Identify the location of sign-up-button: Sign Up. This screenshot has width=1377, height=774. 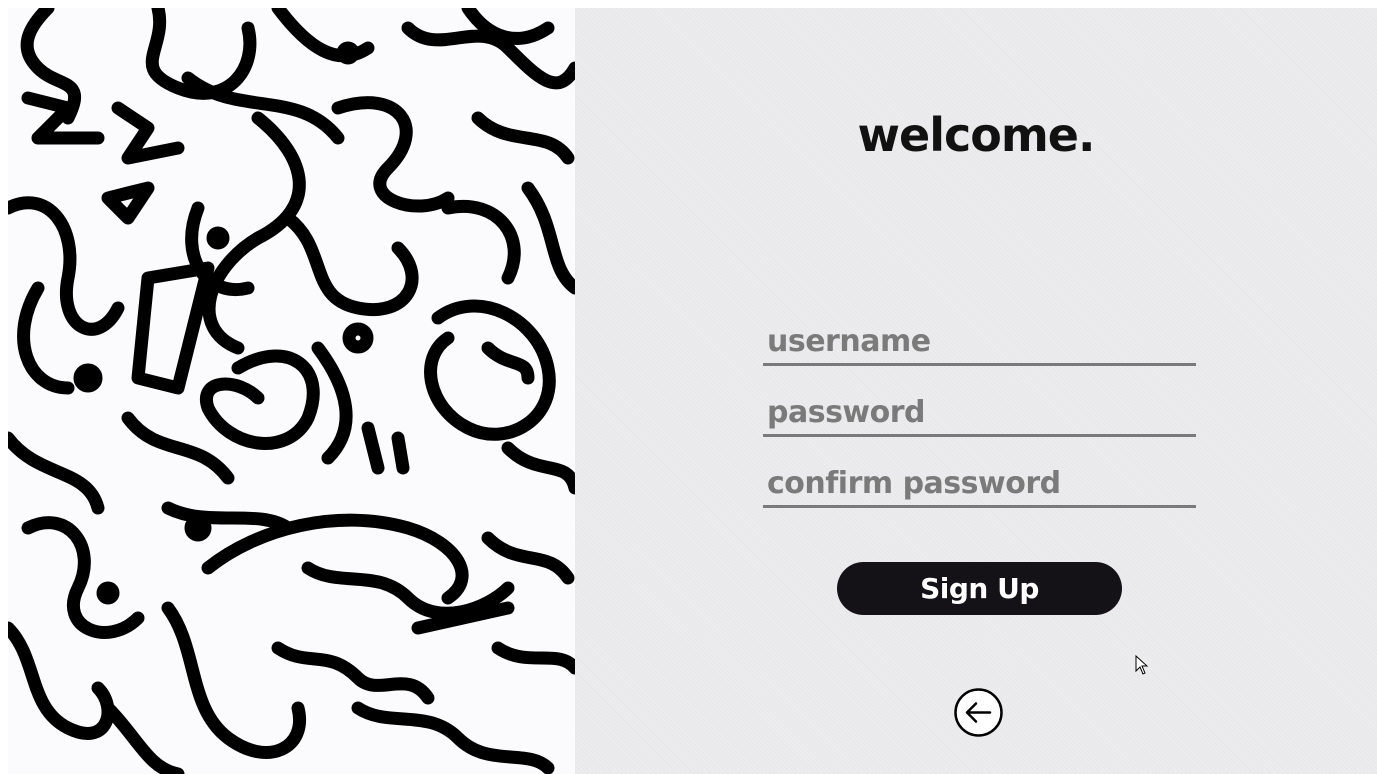
(979, 588).